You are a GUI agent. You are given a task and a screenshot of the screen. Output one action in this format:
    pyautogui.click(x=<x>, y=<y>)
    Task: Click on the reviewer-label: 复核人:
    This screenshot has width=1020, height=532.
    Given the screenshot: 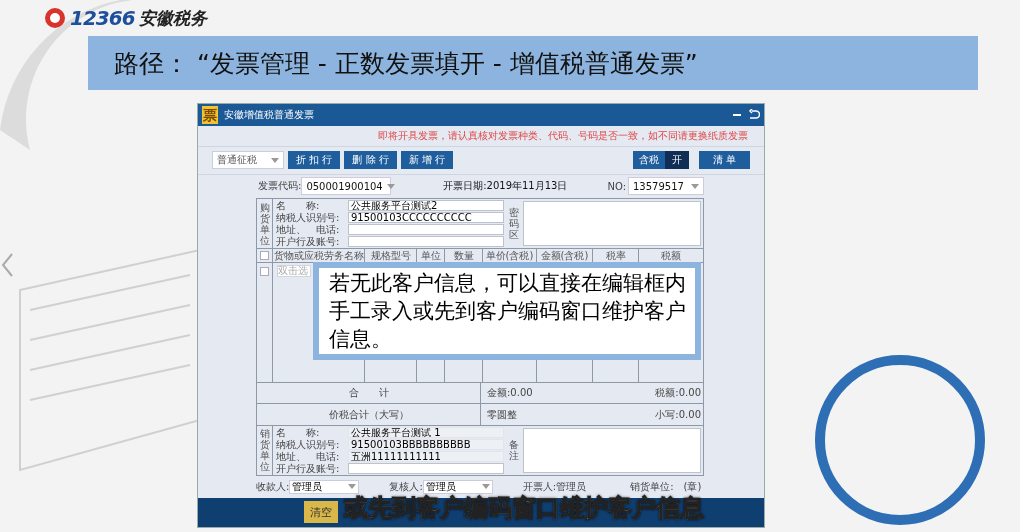 What is the action you would take?
    pyautogui.click(x=406, y=486)
    